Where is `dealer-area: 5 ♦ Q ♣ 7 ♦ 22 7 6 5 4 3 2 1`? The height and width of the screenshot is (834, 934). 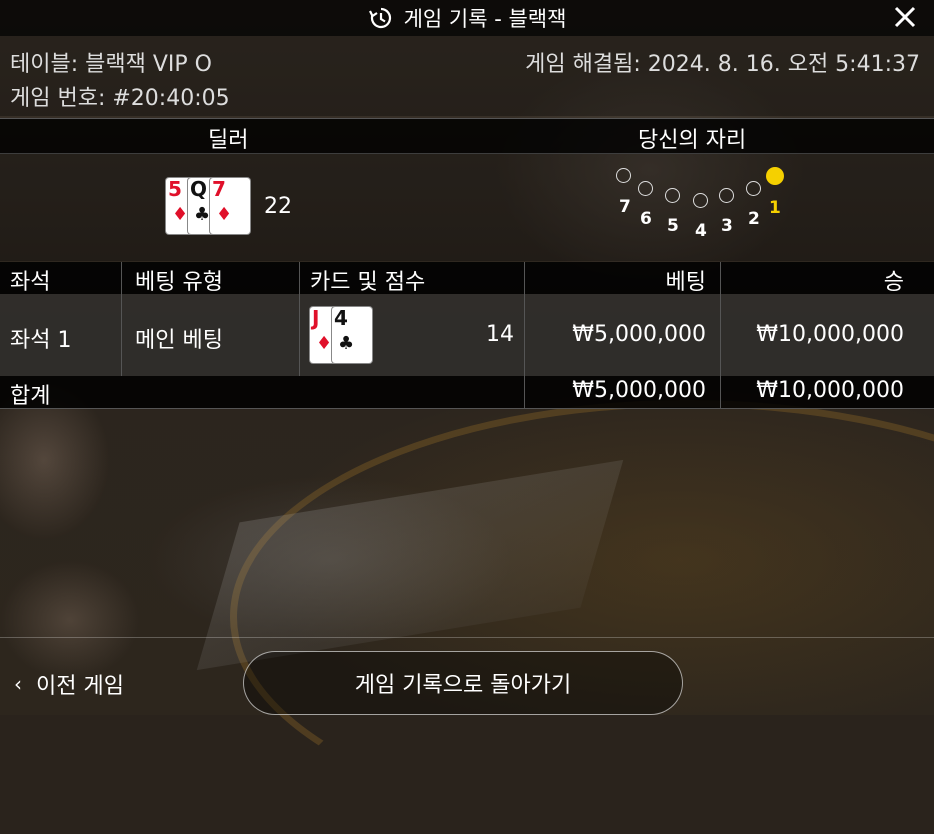 dealer-area: 5 ♦ Q ♣ 7 ♦ 22 7 6 5 4 3 2 1 is located at coordinates (467, 207).